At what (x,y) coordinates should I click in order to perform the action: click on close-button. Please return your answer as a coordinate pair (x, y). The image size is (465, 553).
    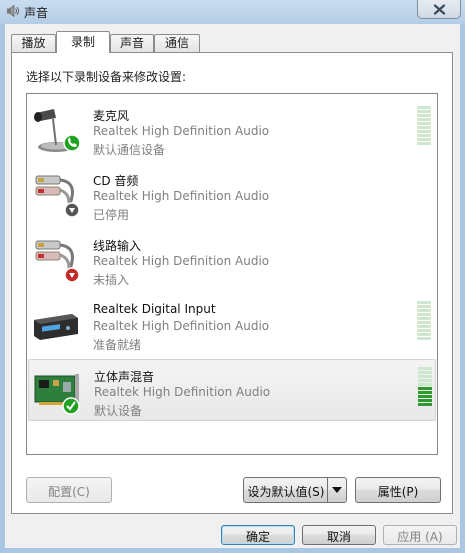
    Looking at the image, I should click on (439, 9).